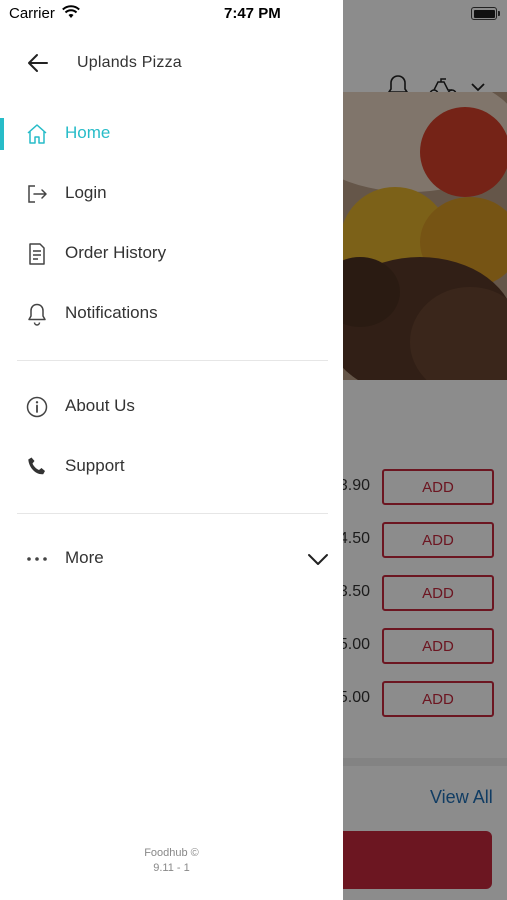 This screenshot has width=507, height=900. What do you see at coordinates (88, 132) in the screenshot?
I see `menu-item-label: Home` at bounding box center [88, 132].